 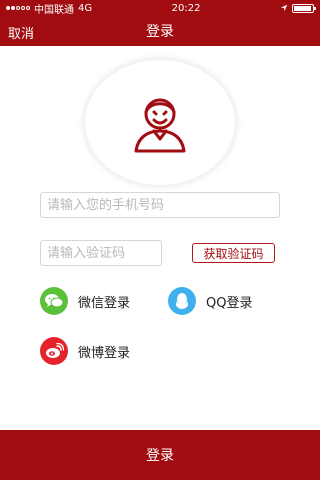 What do you see at coordinates (104, 353) in the screenshot?
I see `weibo-login-label: 微博登录` at bounding box center [104, 353].